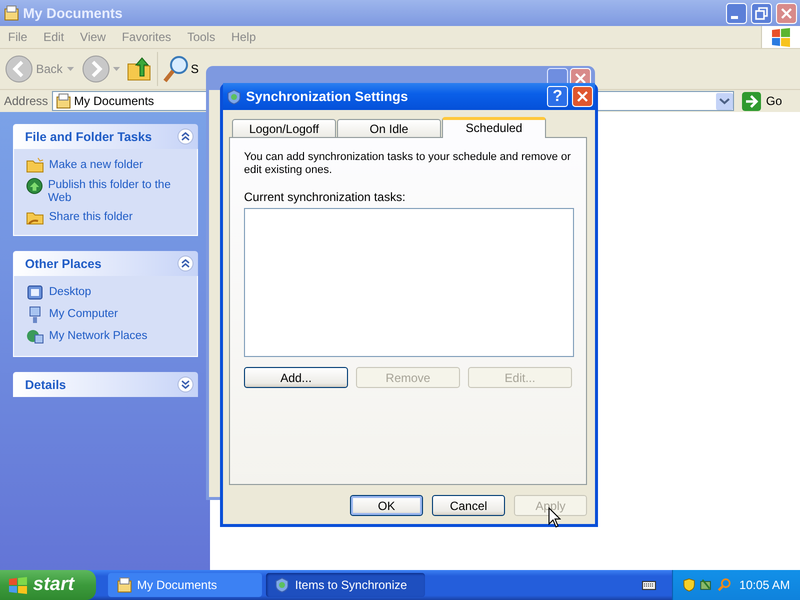 The height and width of the screenshot is (600, 800). I want to click on menu-item: View, so click(93, 37).